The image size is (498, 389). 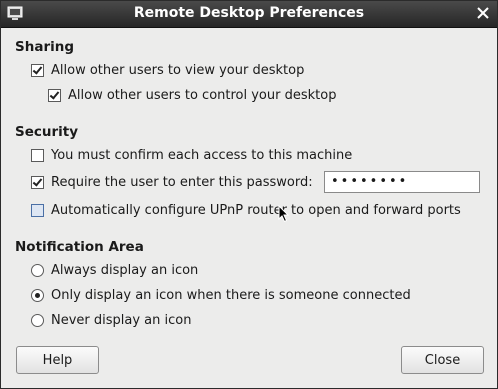 What do you see at coordinates (284, 214) in the screenshot?
I see `mouse-pointer-icon` at bounding box center [284, 214].